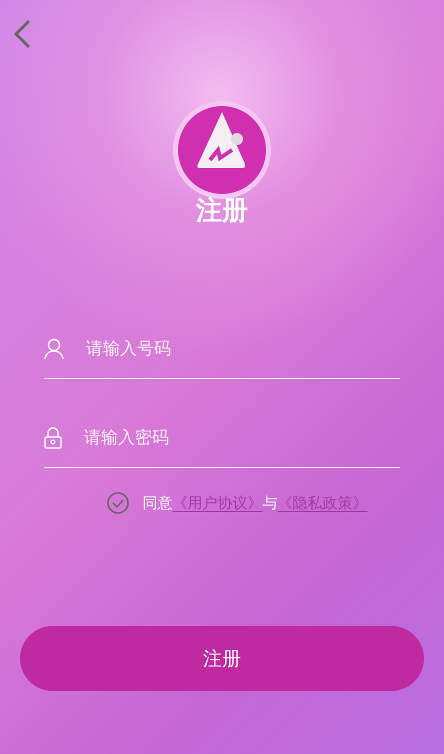 Image resolution: width=444 pixels, height=754 pixels. I want to click on input-field: 请输入密码, so click(242, 438).